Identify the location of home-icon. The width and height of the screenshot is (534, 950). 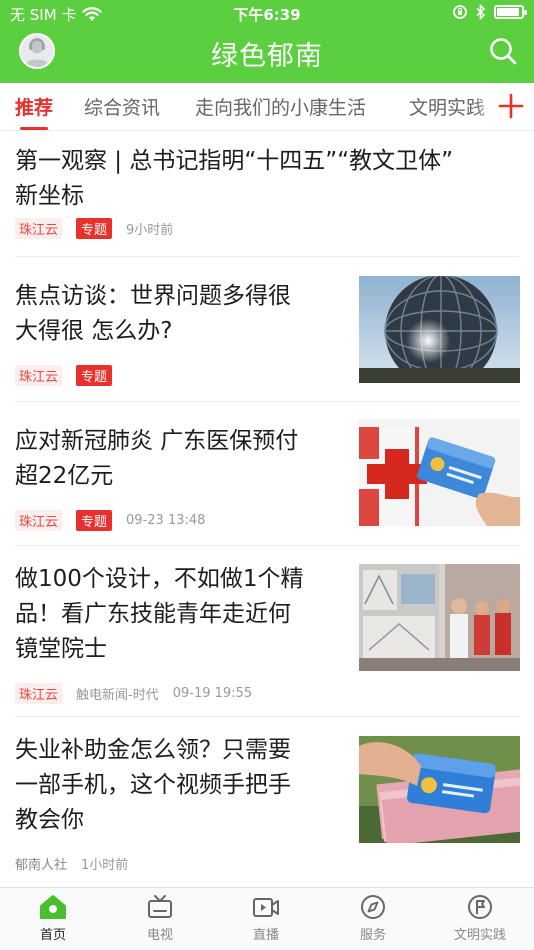
(53, 907).